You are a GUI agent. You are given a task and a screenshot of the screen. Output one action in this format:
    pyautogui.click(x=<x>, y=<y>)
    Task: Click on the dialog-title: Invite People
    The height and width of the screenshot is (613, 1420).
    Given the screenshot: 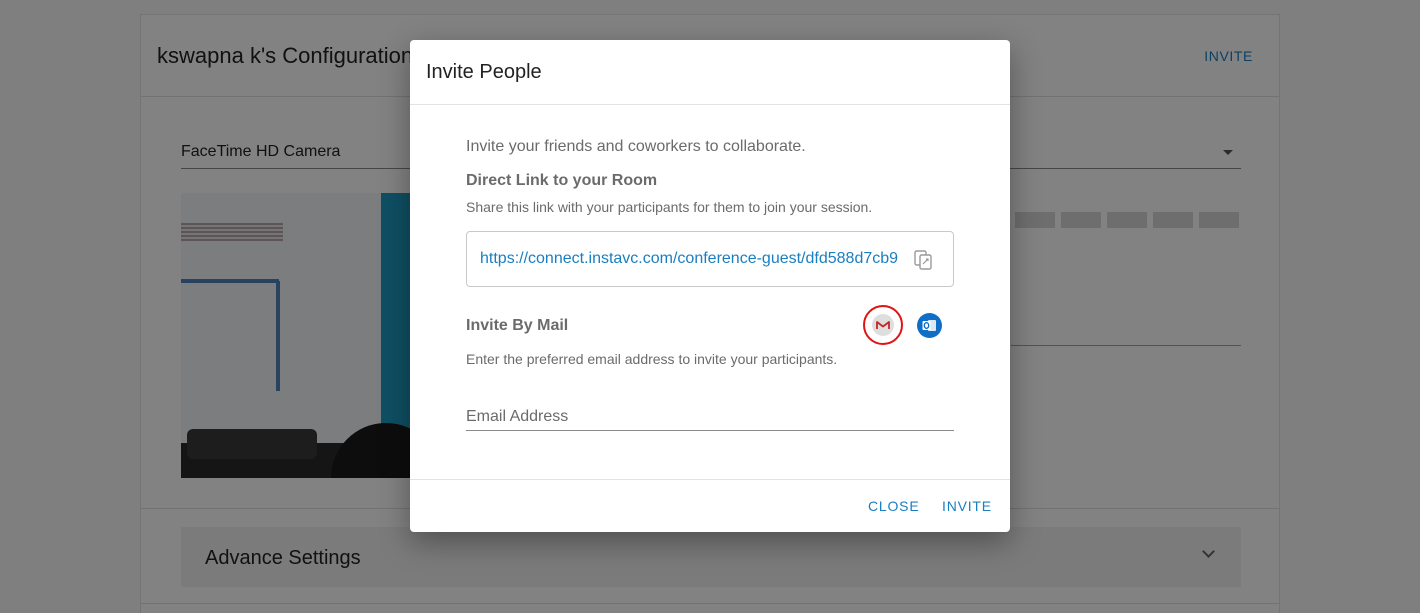 What is the action you would take?
    pyautogui.click(x=484, y=72)
    